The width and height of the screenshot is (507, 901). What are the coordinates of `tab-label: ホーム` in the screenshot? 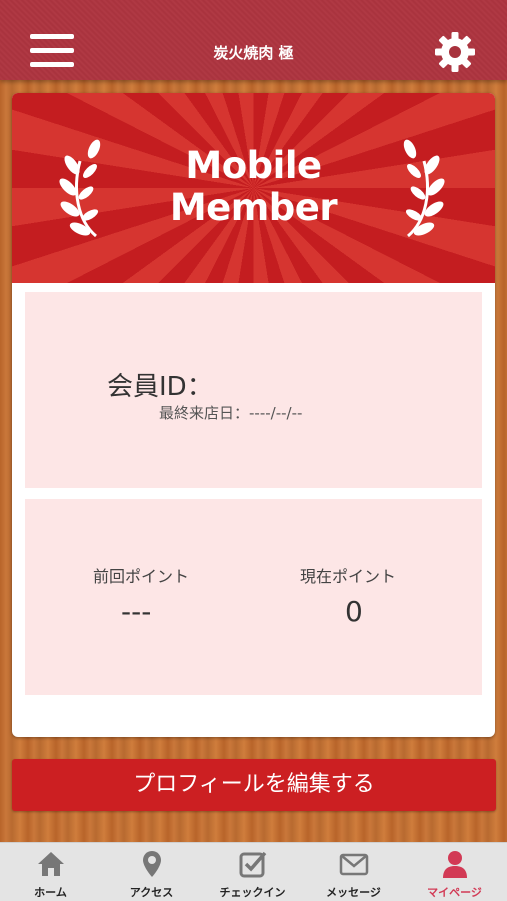 It's located at (50, 892).